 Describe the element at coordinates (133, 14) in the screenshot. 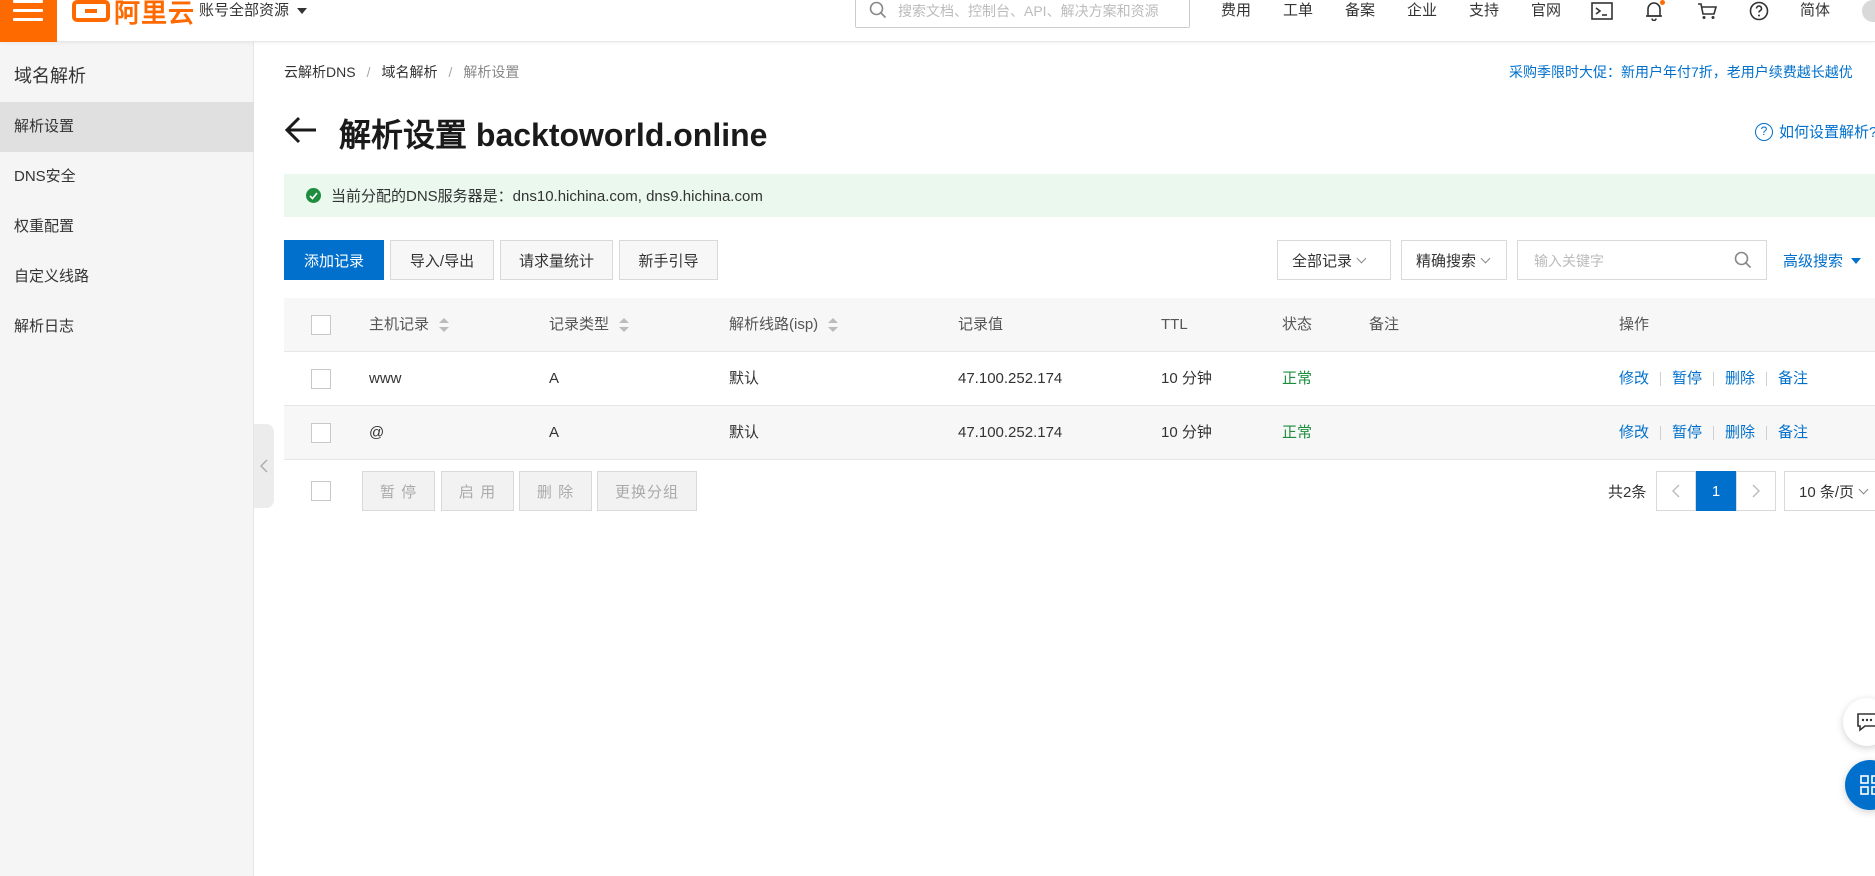

I see `aliyun-logo: 阿里云` at that location.